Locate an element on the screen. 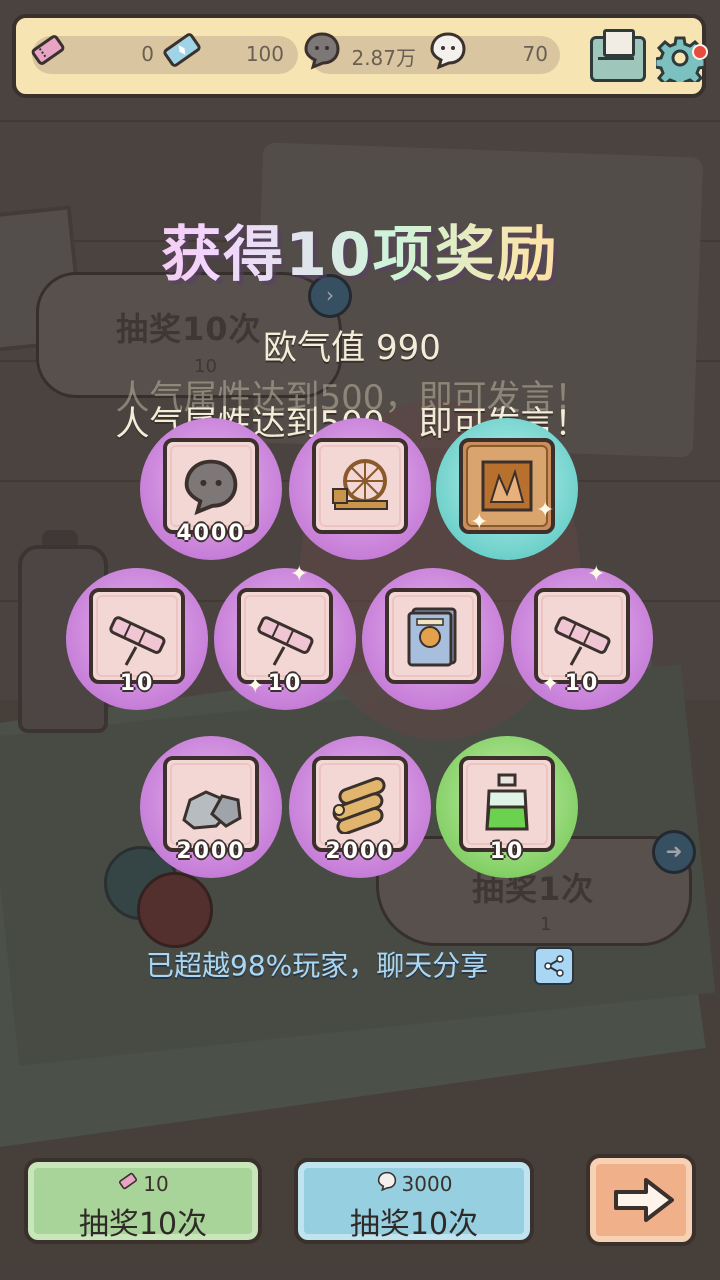  reward-qty: 4000 is located at coordinates (211, 533).